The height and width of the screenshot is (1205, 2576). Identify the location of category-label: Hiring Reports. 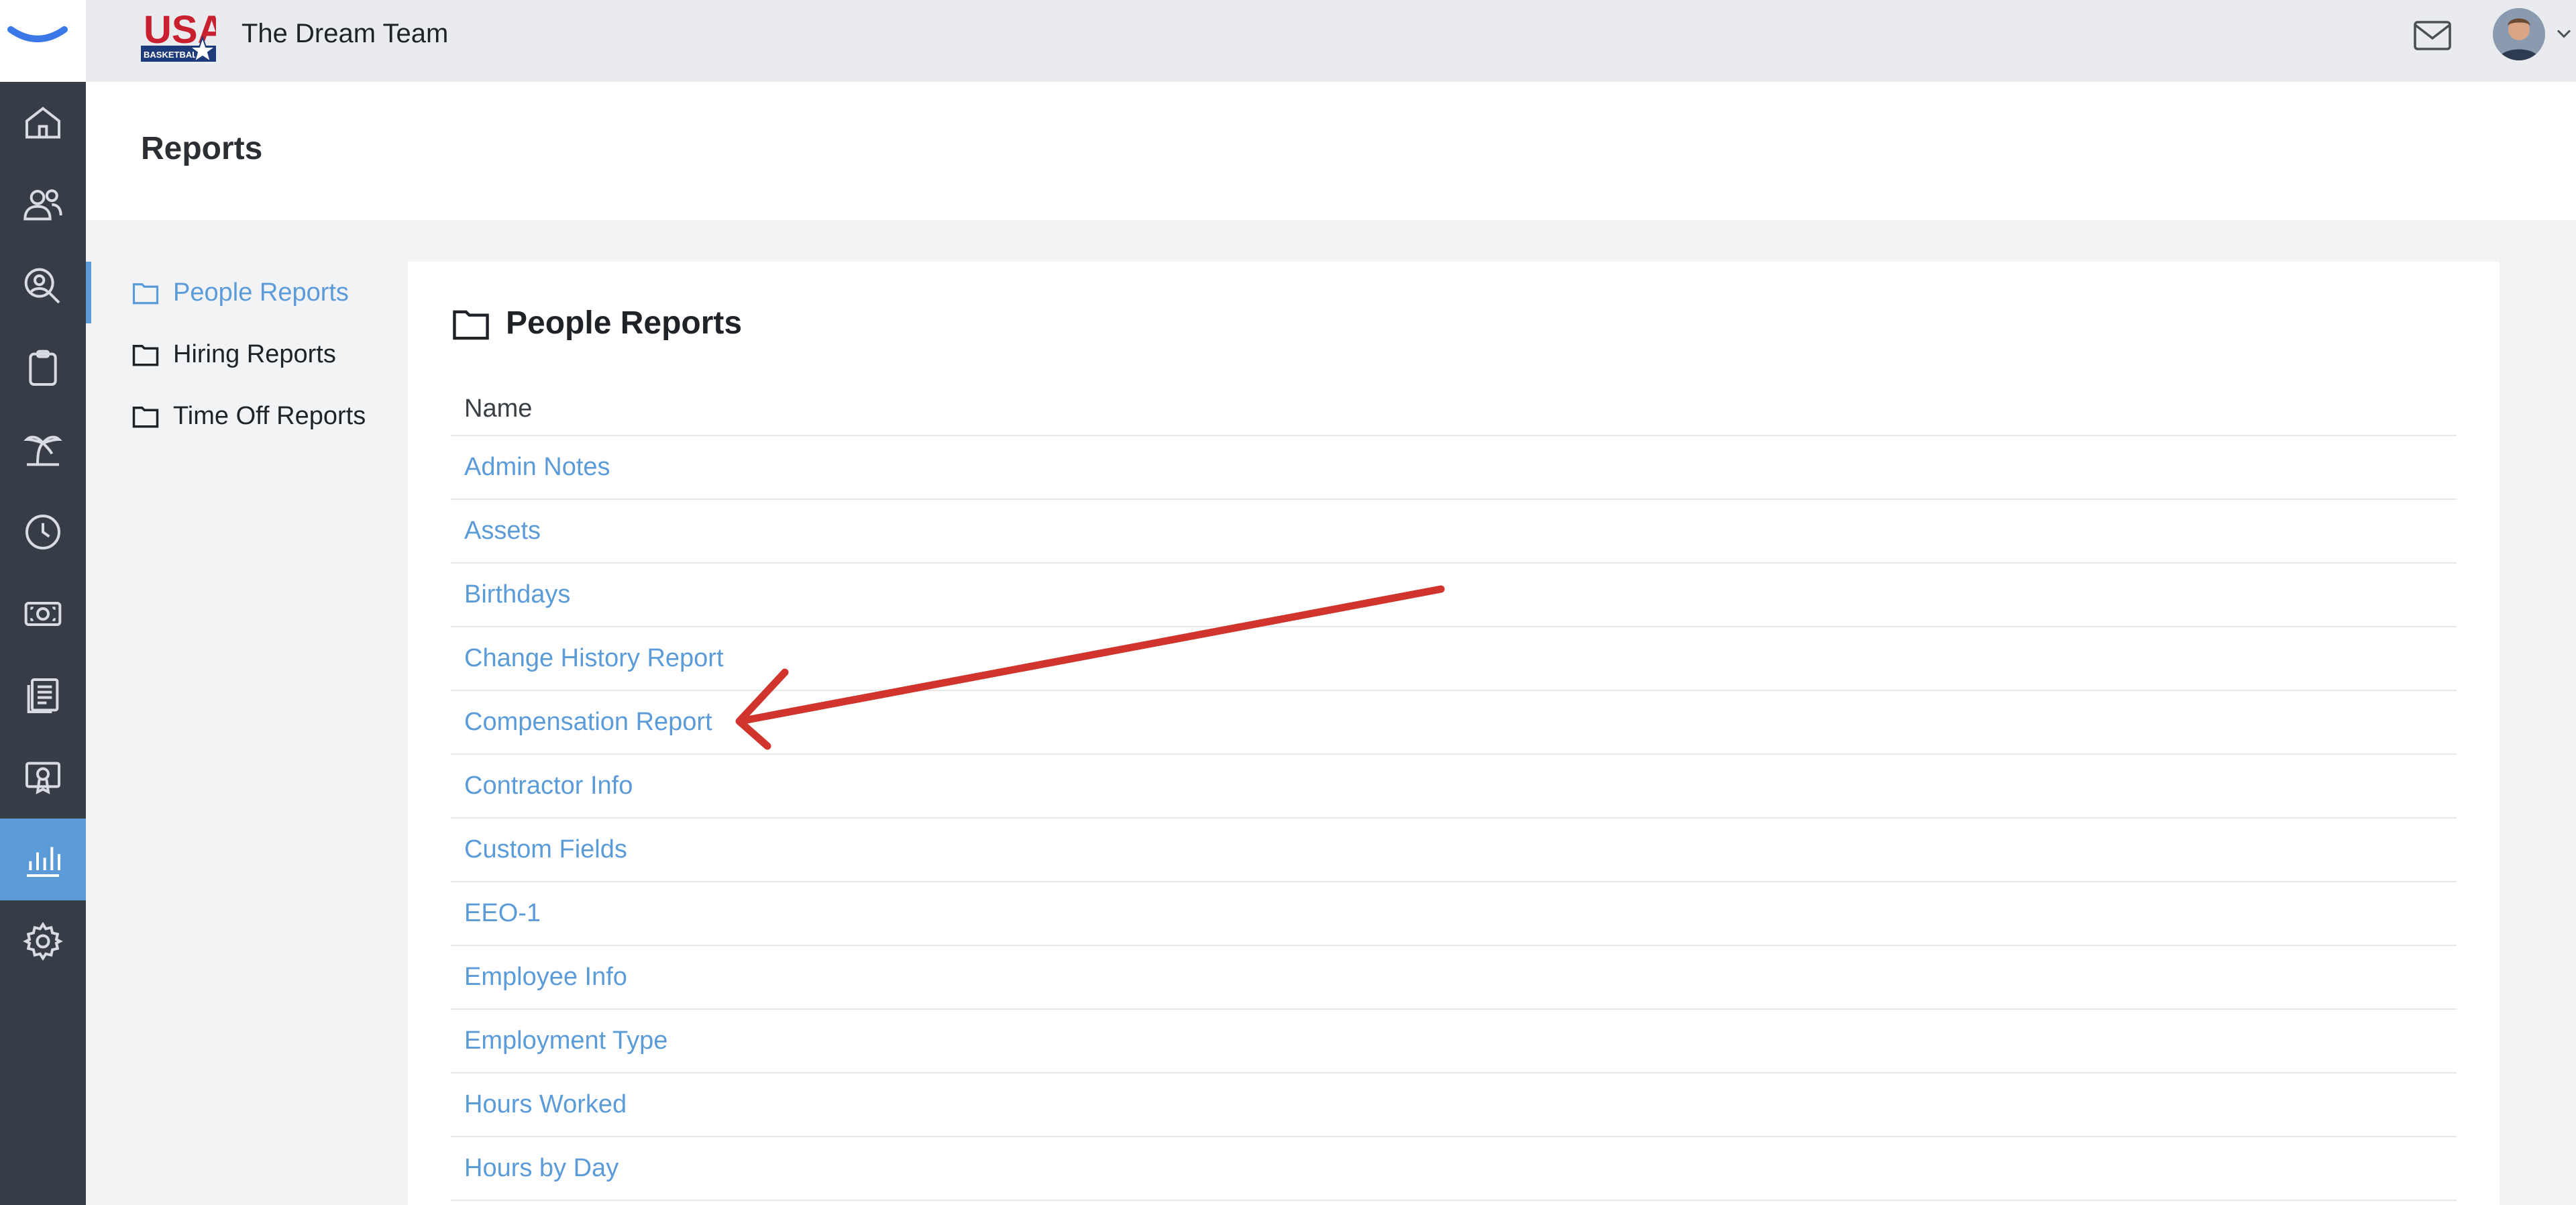
(254, 353).